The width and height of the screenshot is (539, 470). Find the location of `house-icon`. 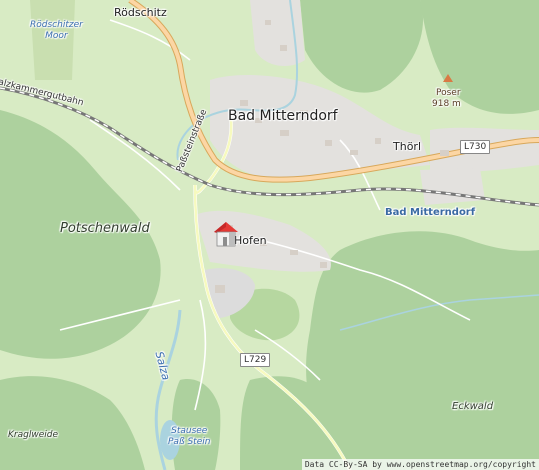

house-icon is located at coordinates (226, 233).